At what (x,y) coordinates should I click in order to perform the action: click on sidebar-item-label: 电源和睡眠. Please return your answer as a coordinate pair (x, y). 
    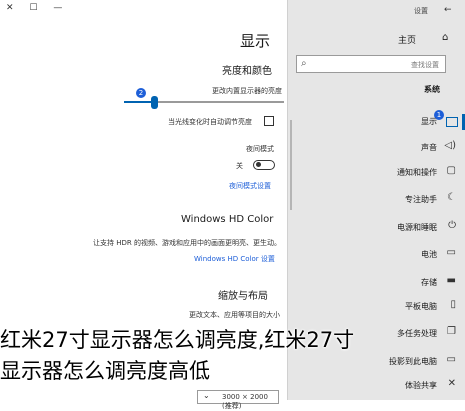
    Looking at the image, I should click on (417, 227).